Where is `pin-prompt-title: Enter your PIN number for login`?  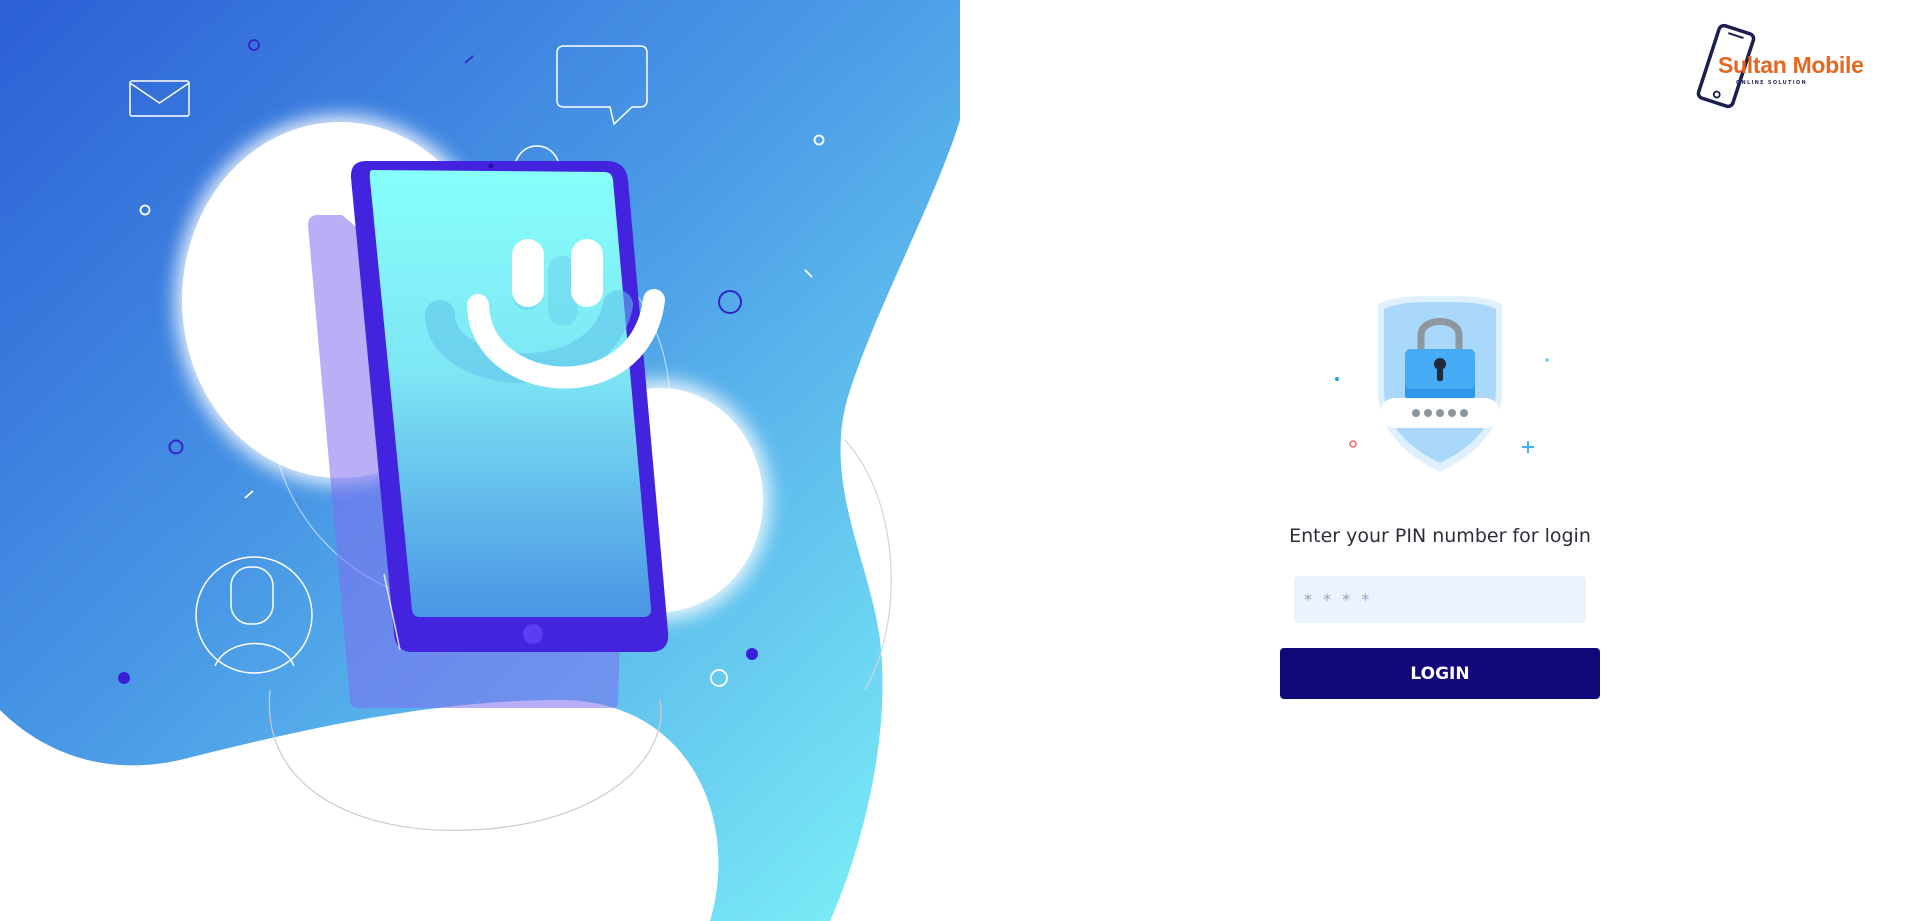 pin-prompt-title: Enter your PIN number for login is located at coordinates (1440, 536).